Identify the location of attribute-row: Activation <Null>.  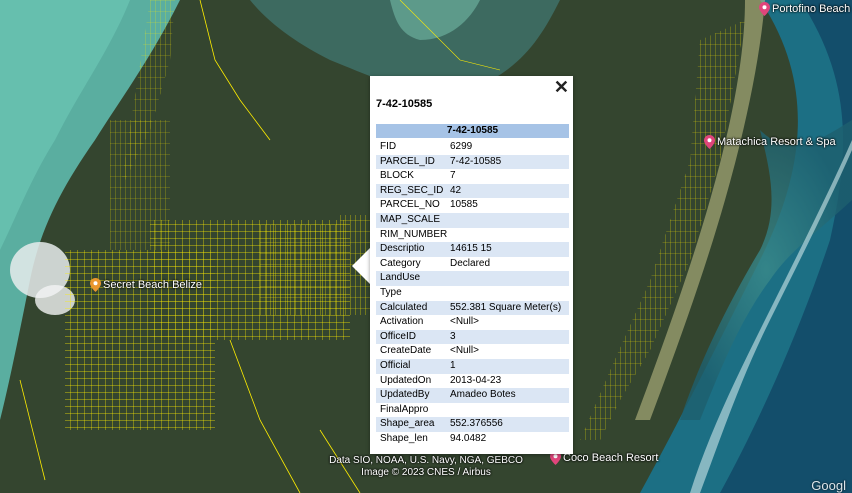
(472, 322).